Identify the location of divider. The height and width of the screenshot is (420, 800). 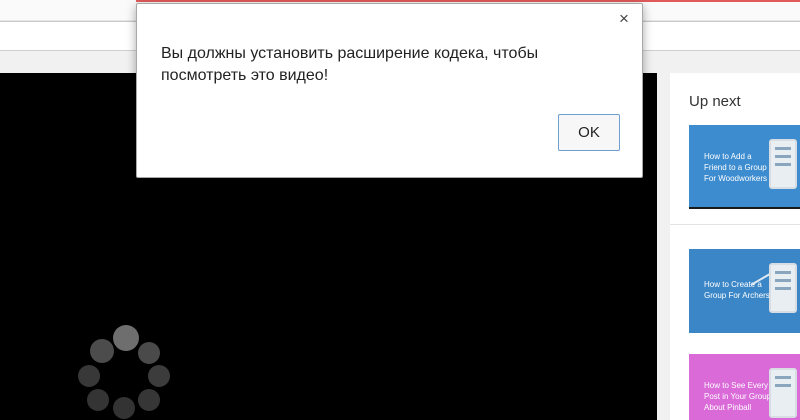
(735, 224).